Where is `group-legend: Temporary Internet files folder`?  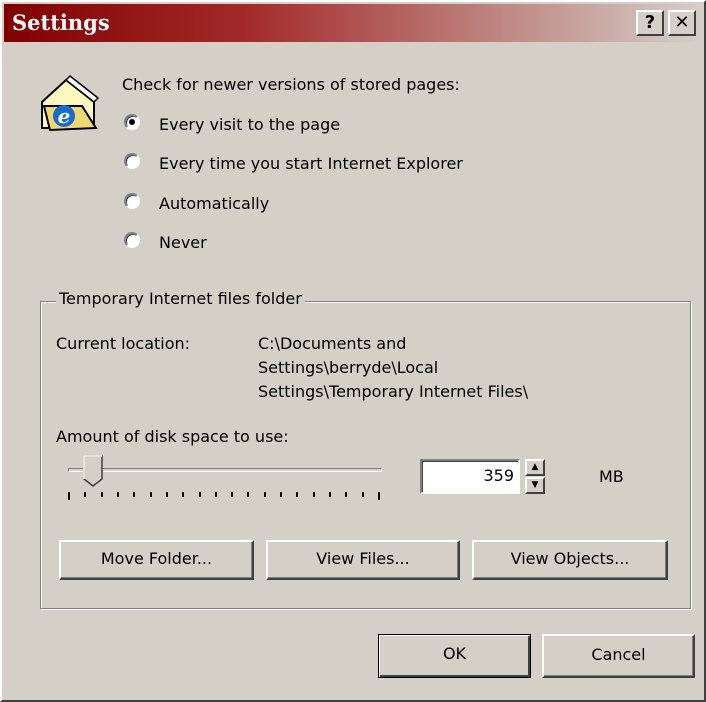
group-legend: Temporary Internet files folder is located at coordinates (180, 298).